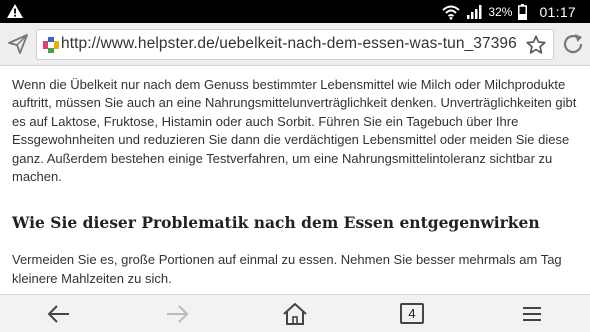 The width and height of the screenshot is (590, 332). What do you see at coordinates (412, 313) in the screenshot?
I see `tabs-icon: 4` at bounding box center [412, 313].